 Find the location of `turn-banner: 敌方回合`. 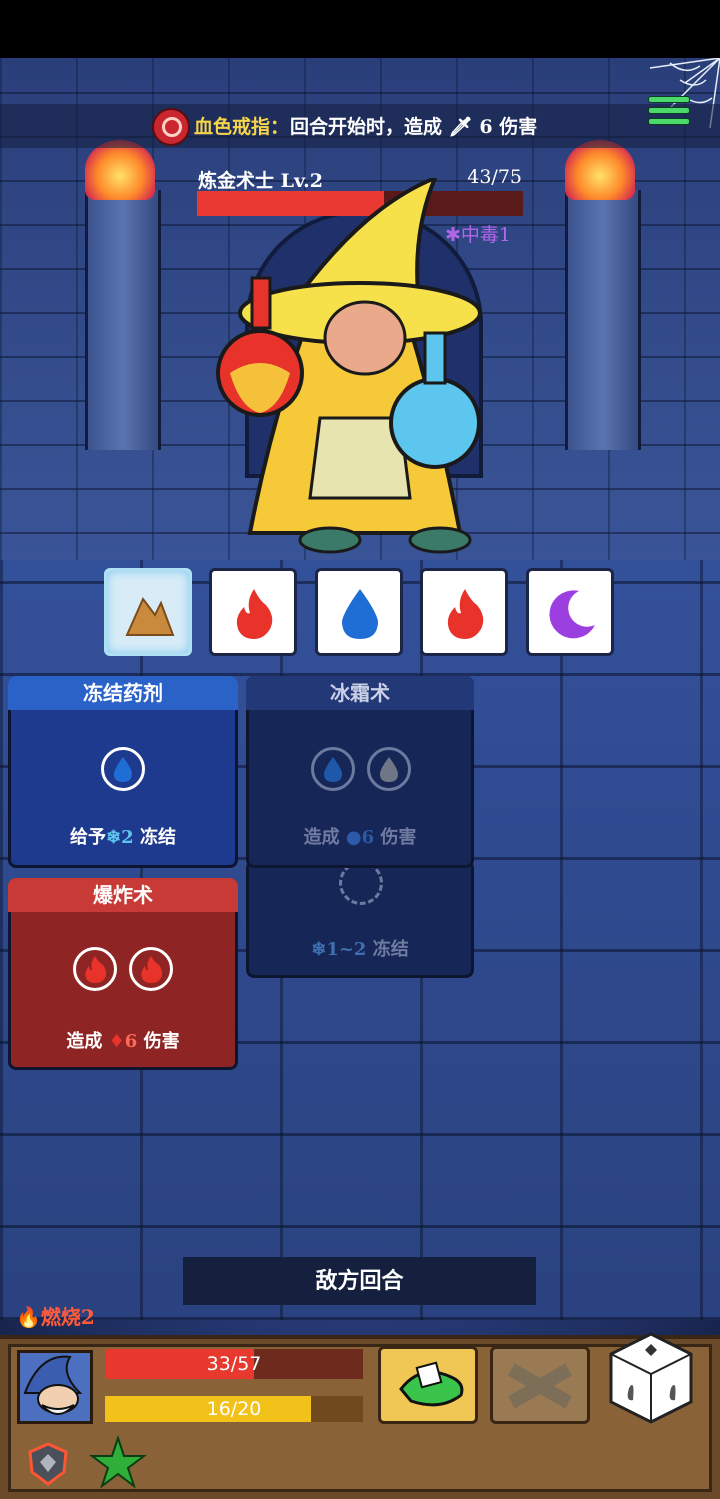

turn-banner: 敌方回合 is located at coordinates (359, 1281).